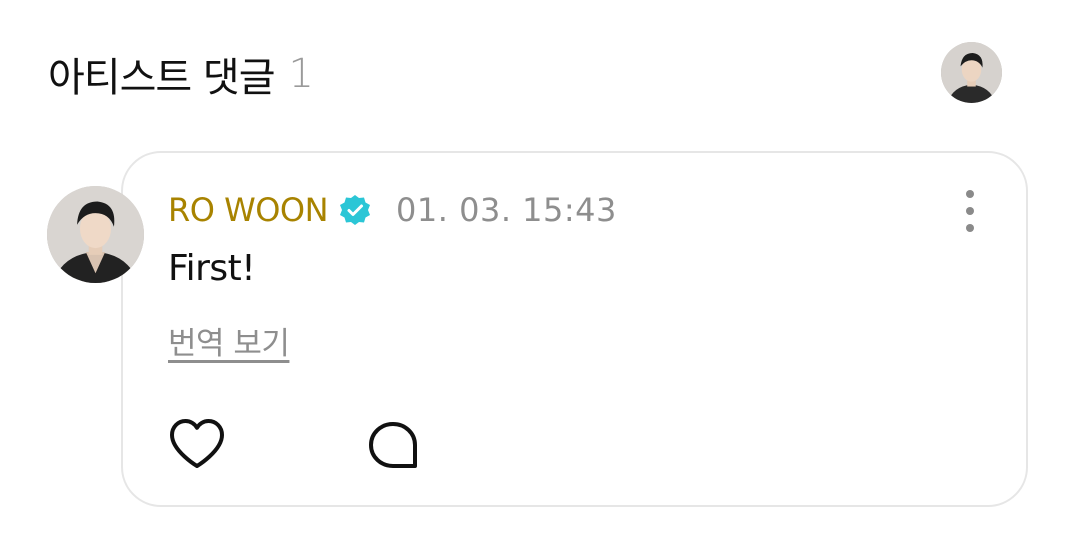 The height and width of the screenshot is (538, 1080). What do you see at coordinates (212, 268) in the screenshot?
I see `comment-text: First!` at bounding box center [212, 268].